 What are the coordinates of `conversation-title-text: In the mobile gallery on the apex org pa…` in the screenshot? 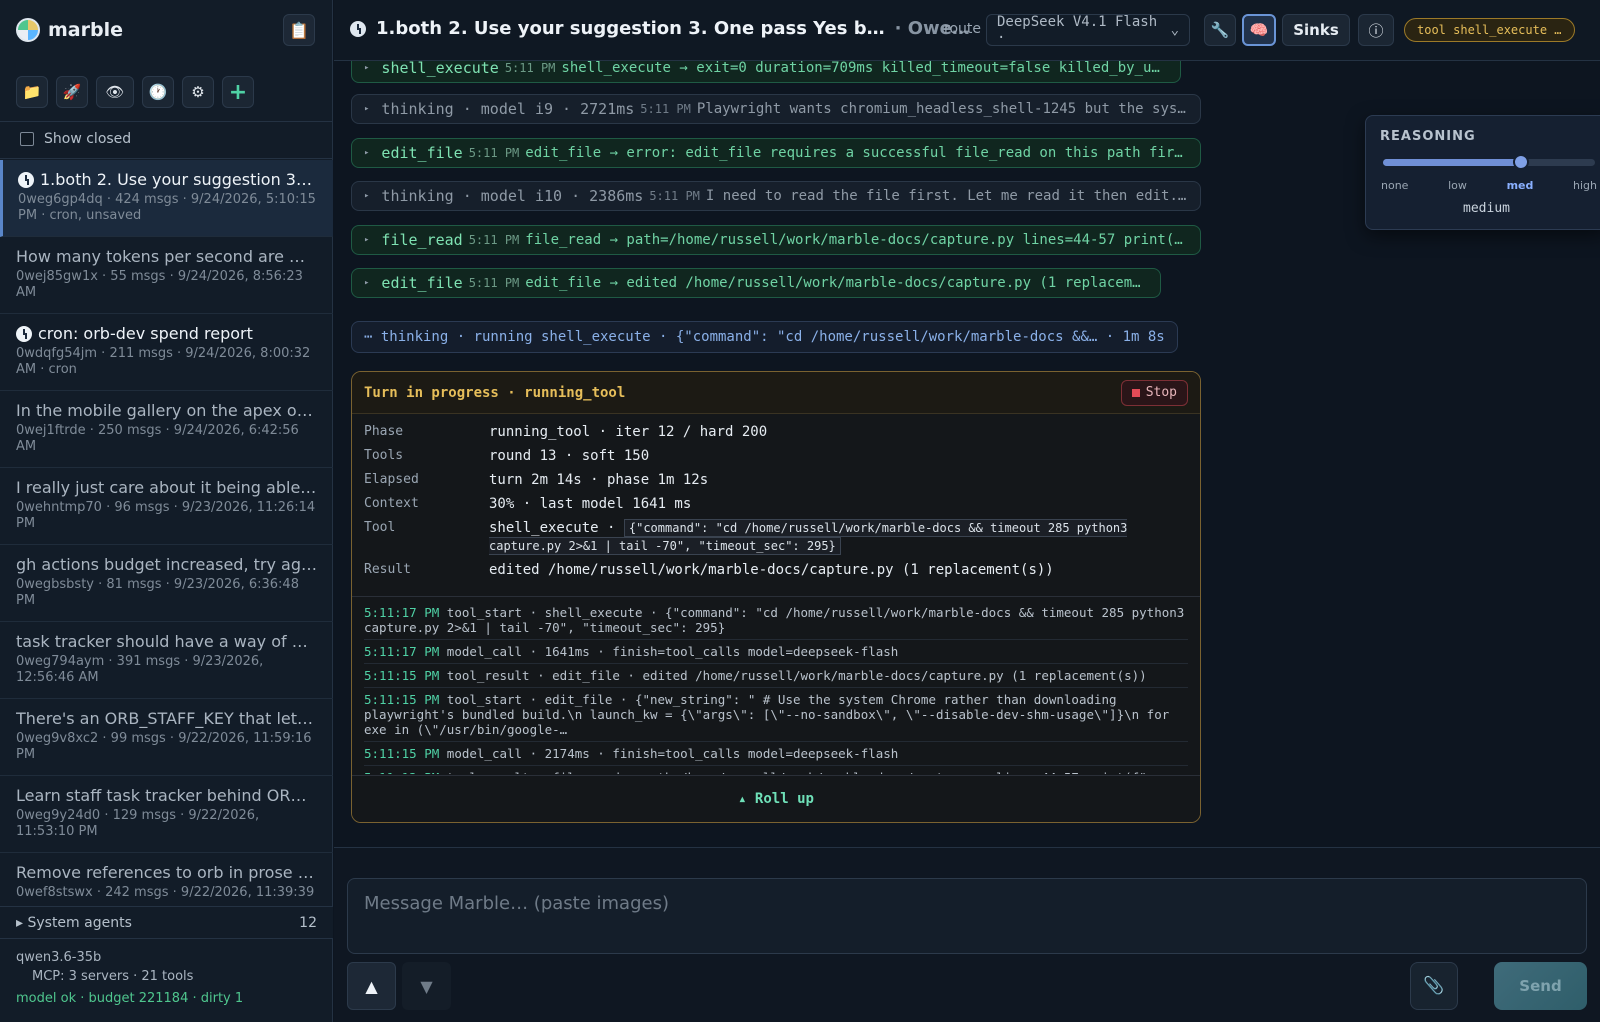 It's located at (166, 410).